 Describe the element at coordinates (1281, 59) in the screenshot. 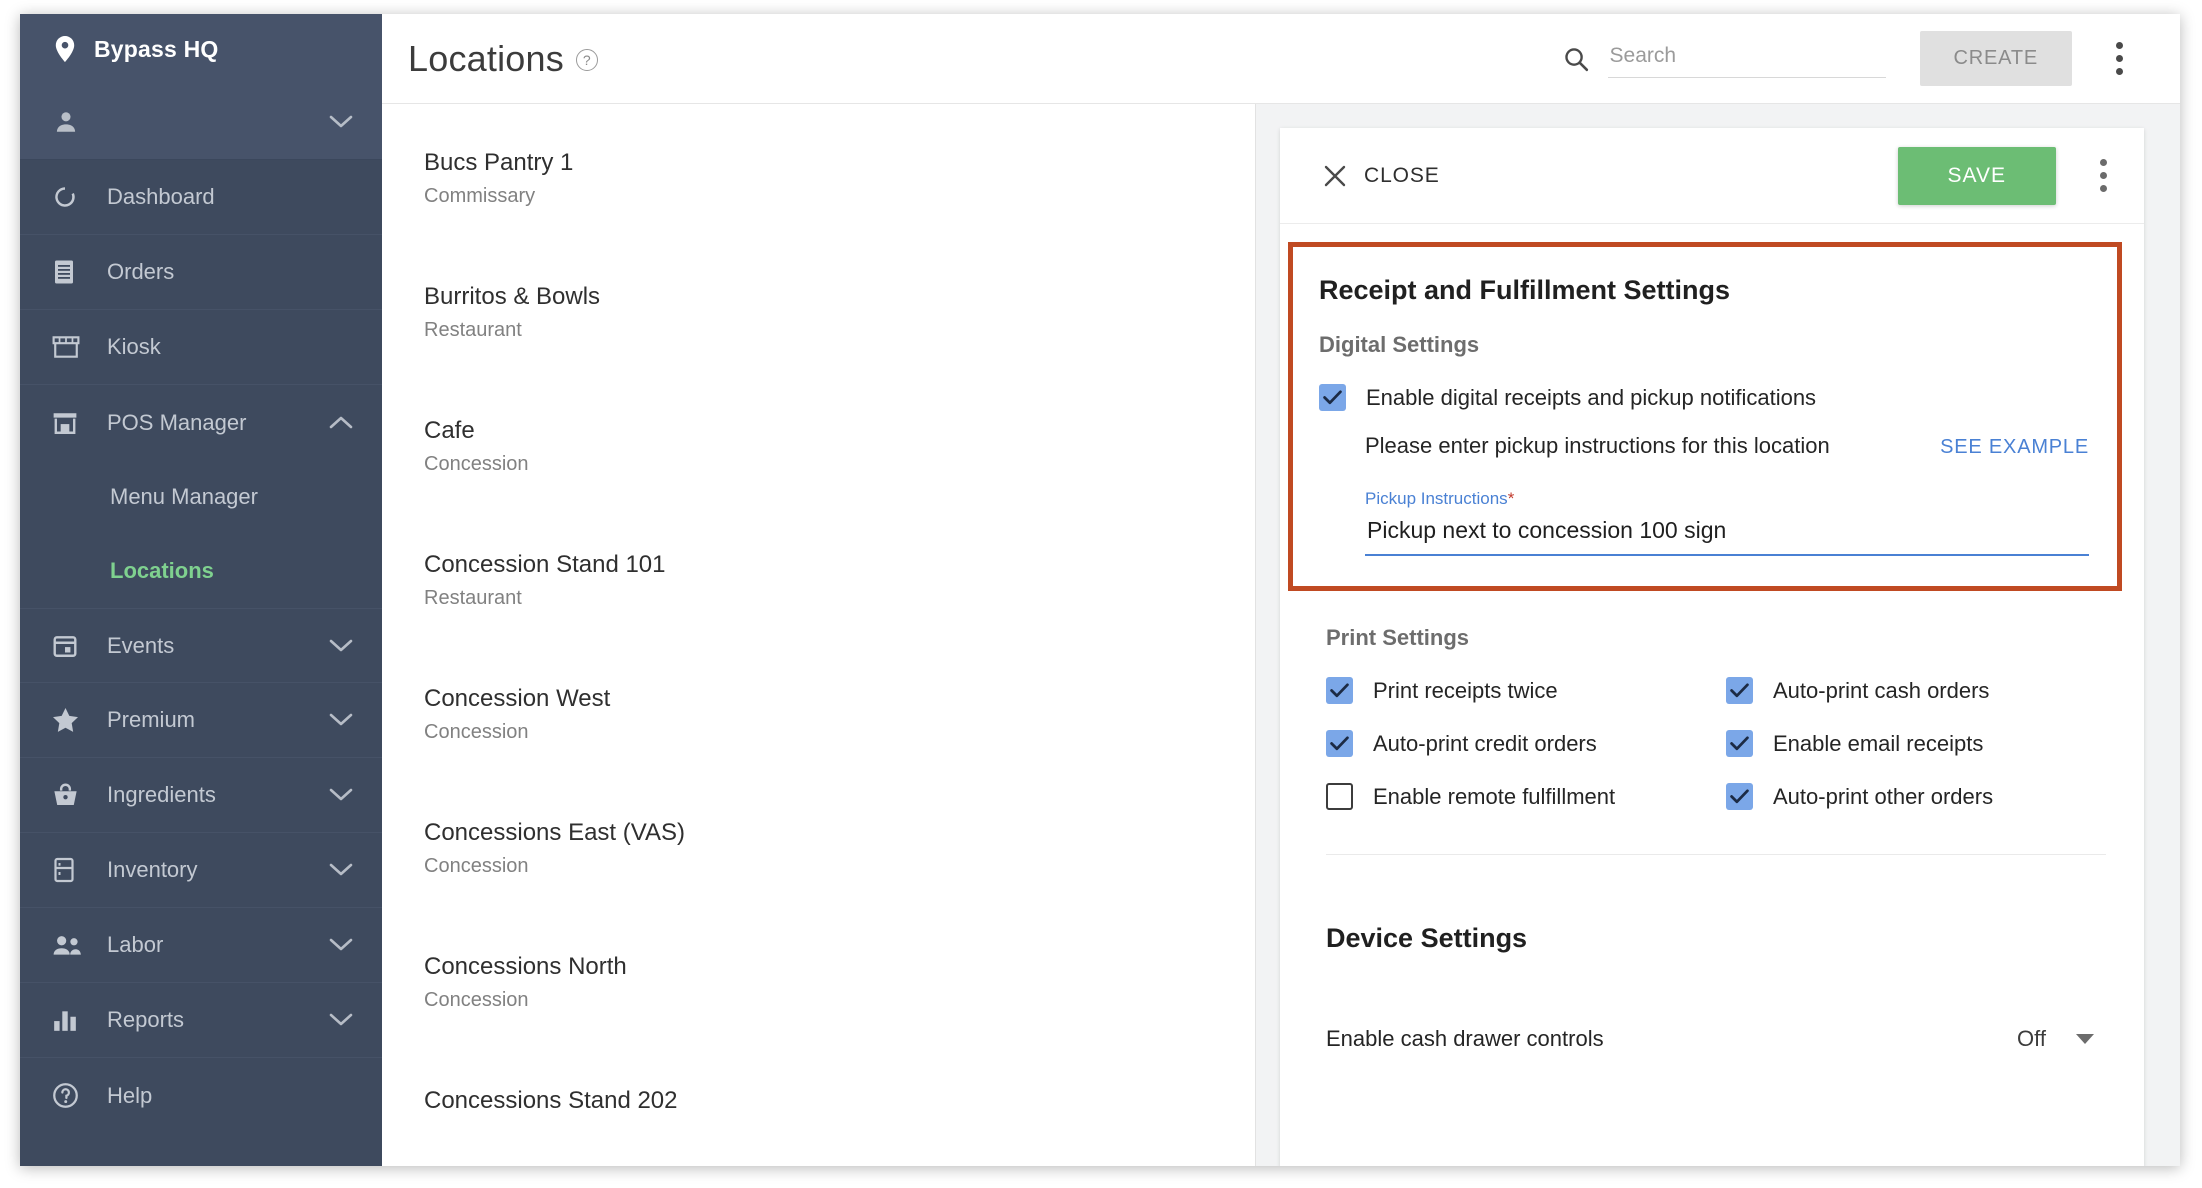

I see `topbar: Locations? CREATE` at that location.